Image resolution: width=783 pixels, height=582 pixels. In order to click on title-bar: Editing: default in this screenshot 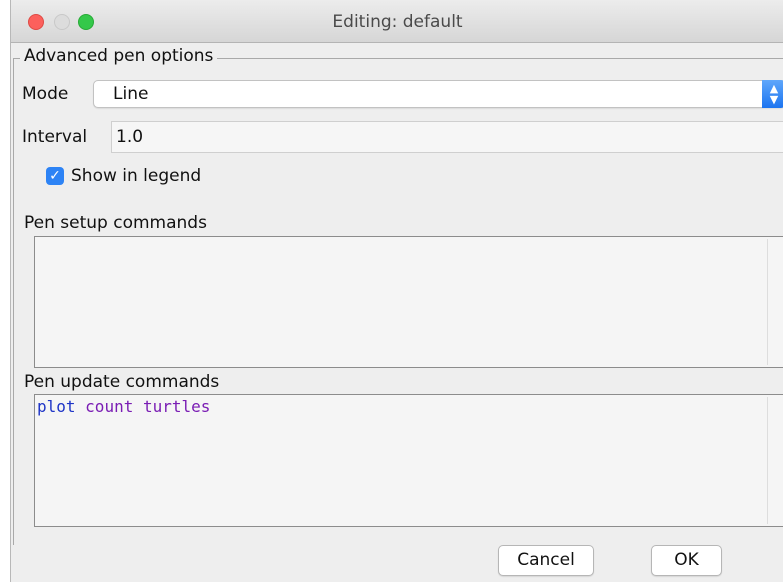, I will do `click(397, 21)`.